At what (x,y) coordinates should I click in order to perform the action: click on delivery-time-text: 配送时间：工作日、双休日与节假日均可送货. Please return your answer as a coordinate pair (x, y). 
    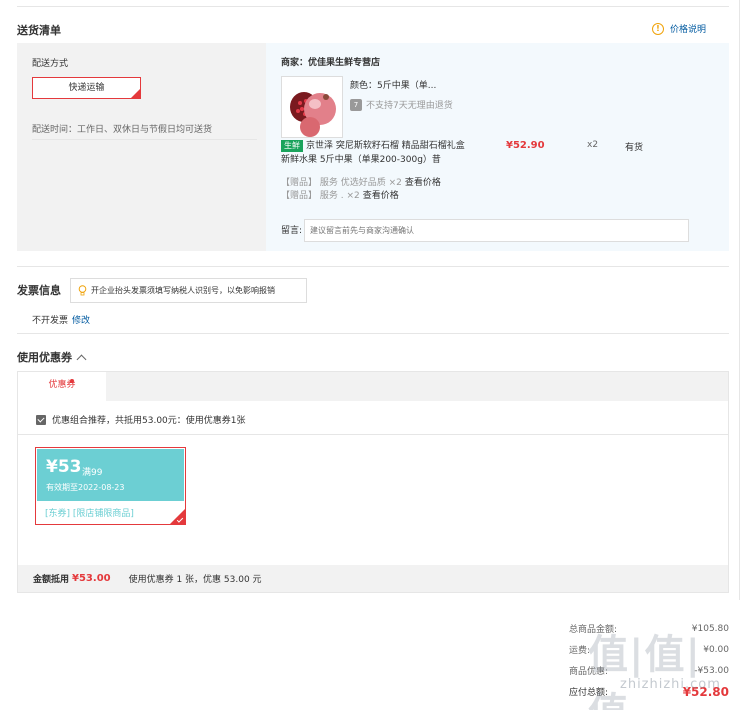
    Looking at the image, I should click on (122, 130).